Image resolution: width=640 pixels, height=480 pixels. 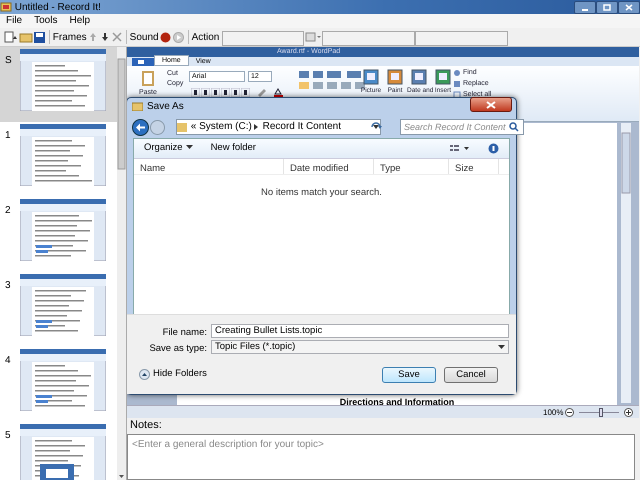 What do you see at coordinates (233, 148) in the screenshot?
I see `new-folder-button: New folder` at bounding box center [233, 148].